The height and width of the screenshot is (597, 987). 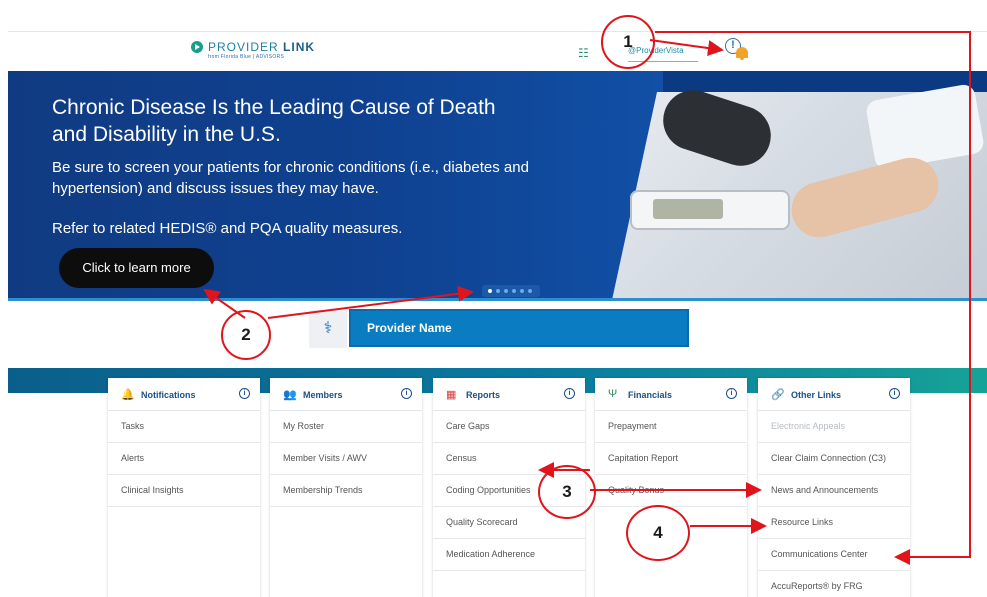 I want to click on card-header: 🔗 Other Links i, so click(x=834, y=394).